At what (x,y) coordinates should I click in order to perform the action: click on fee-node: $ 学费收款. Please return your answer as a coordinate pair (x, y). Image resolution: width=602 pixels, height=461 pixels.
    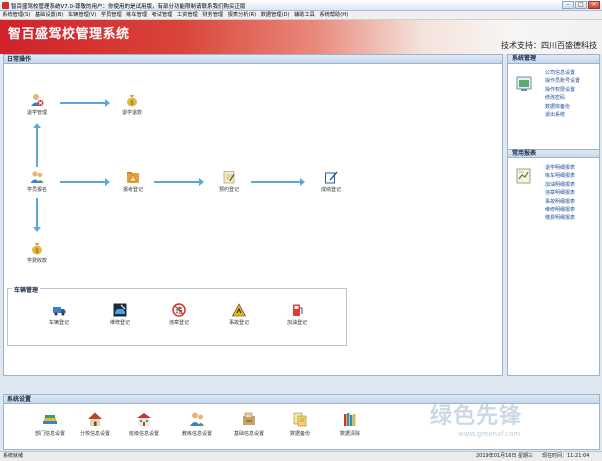
    Looking at the image, I should click on (37, 252).